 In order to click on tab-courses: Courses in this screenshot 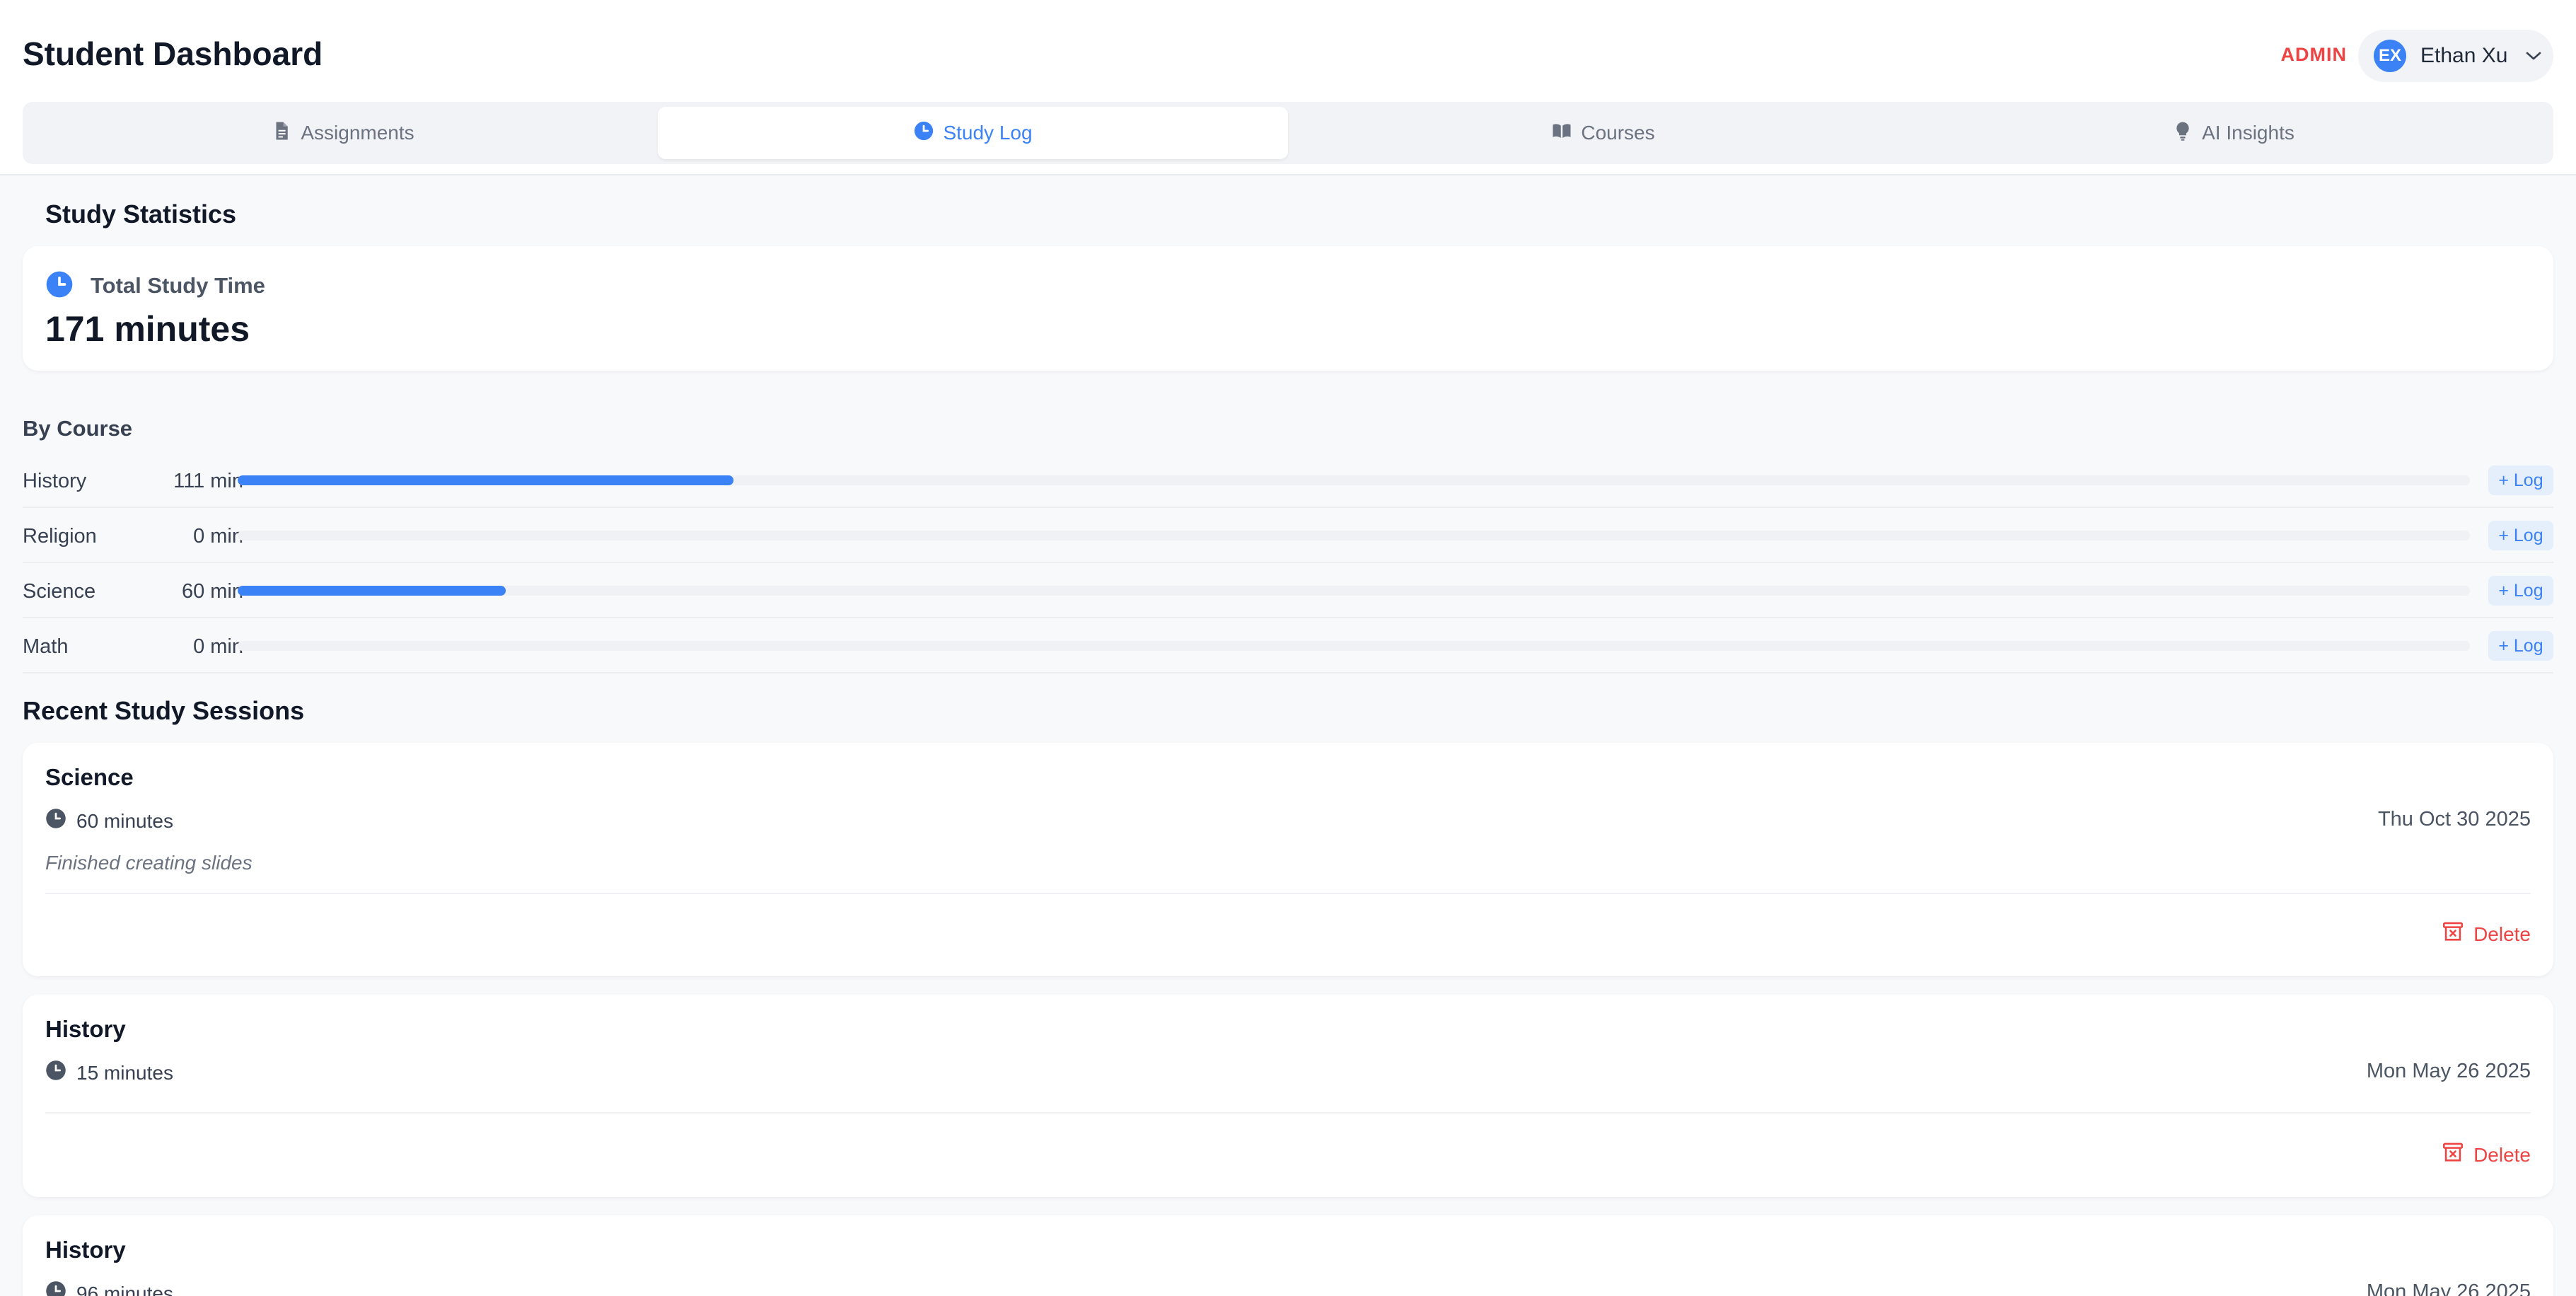, I will do `click(1603, 133)`.